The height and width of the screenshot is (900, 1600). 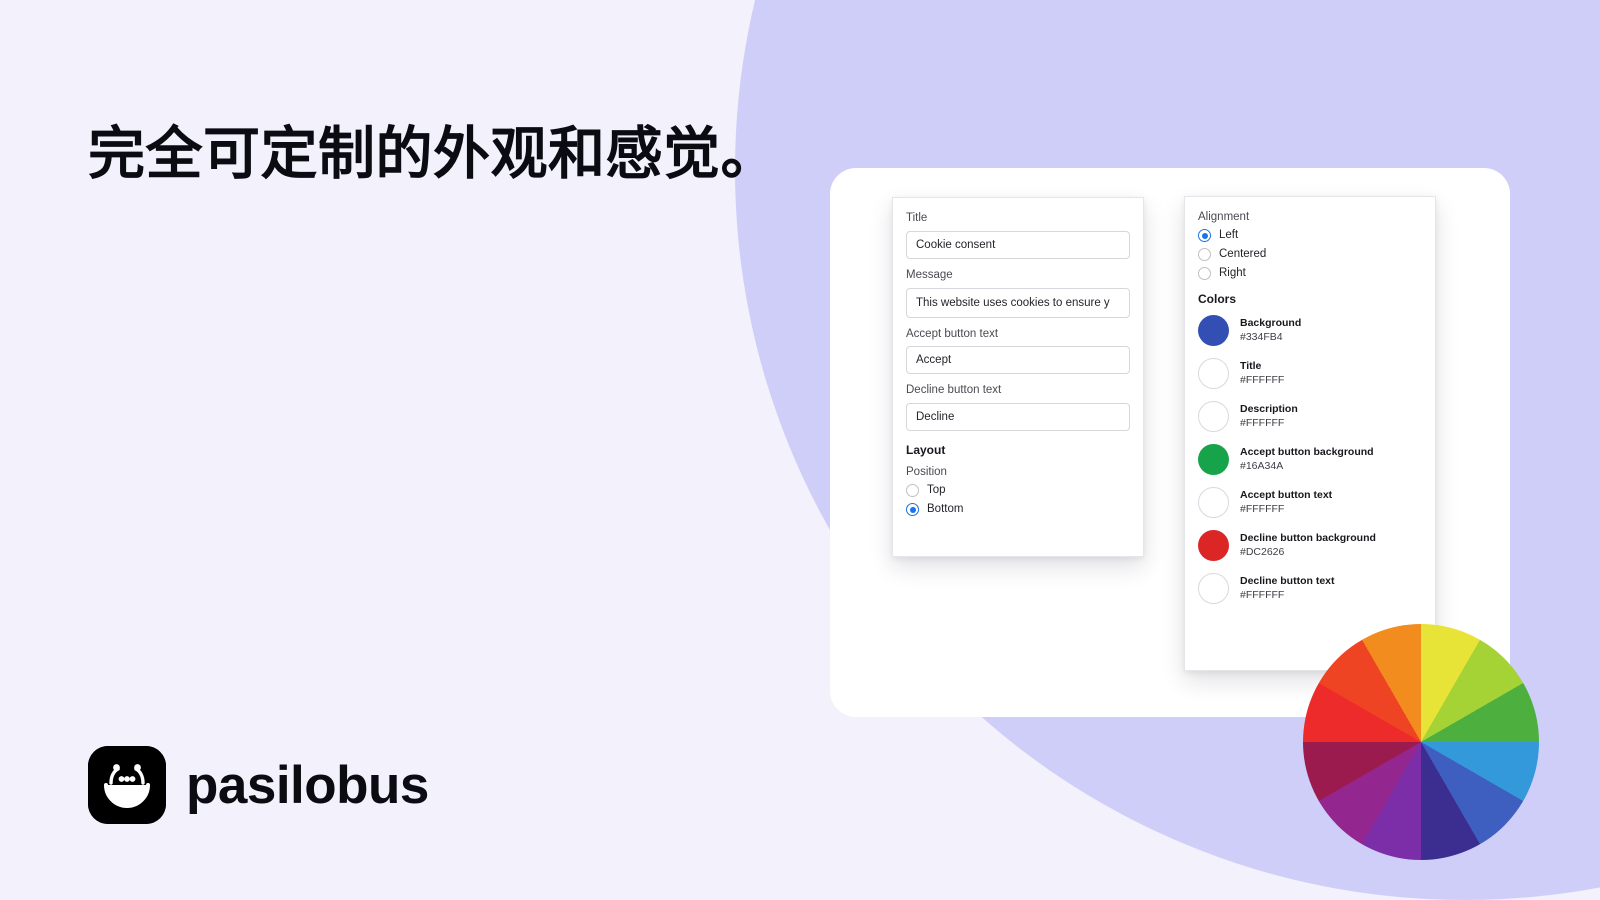 What do you see at coordinates (1243, 253) in the screenshot?
I see `radio-alignment-centered-label: Centered` at bounding box center [1243, 253].